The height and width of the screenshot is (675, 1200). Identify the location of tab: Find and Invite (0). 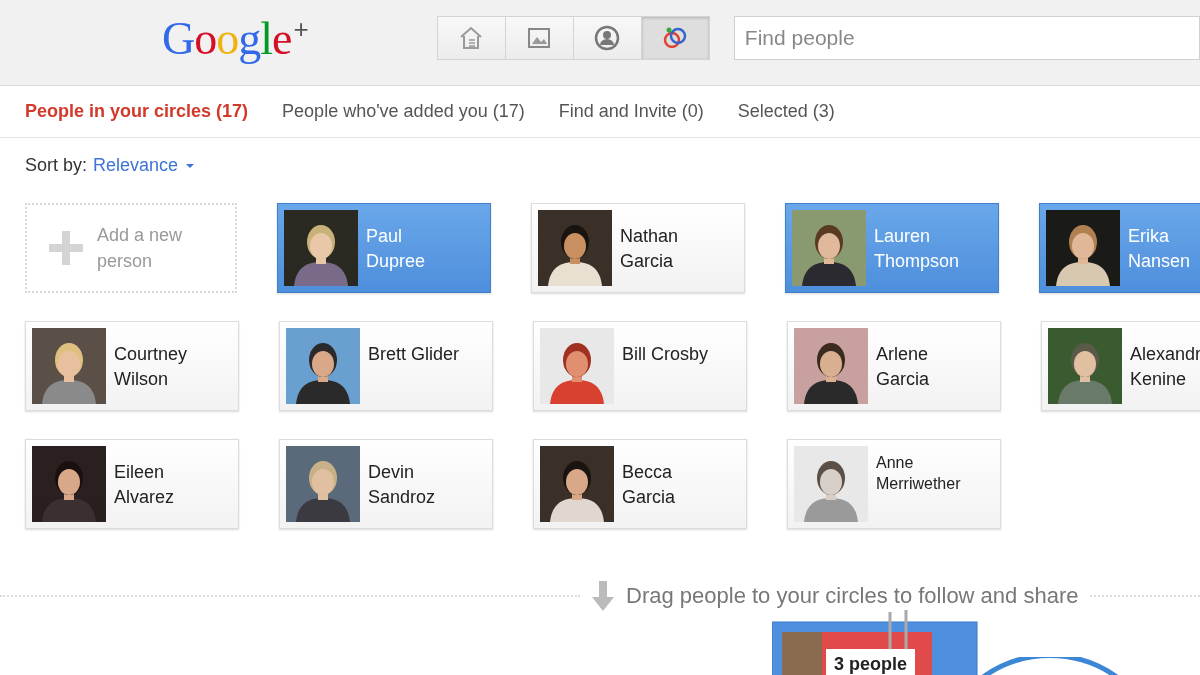
(631, 111).